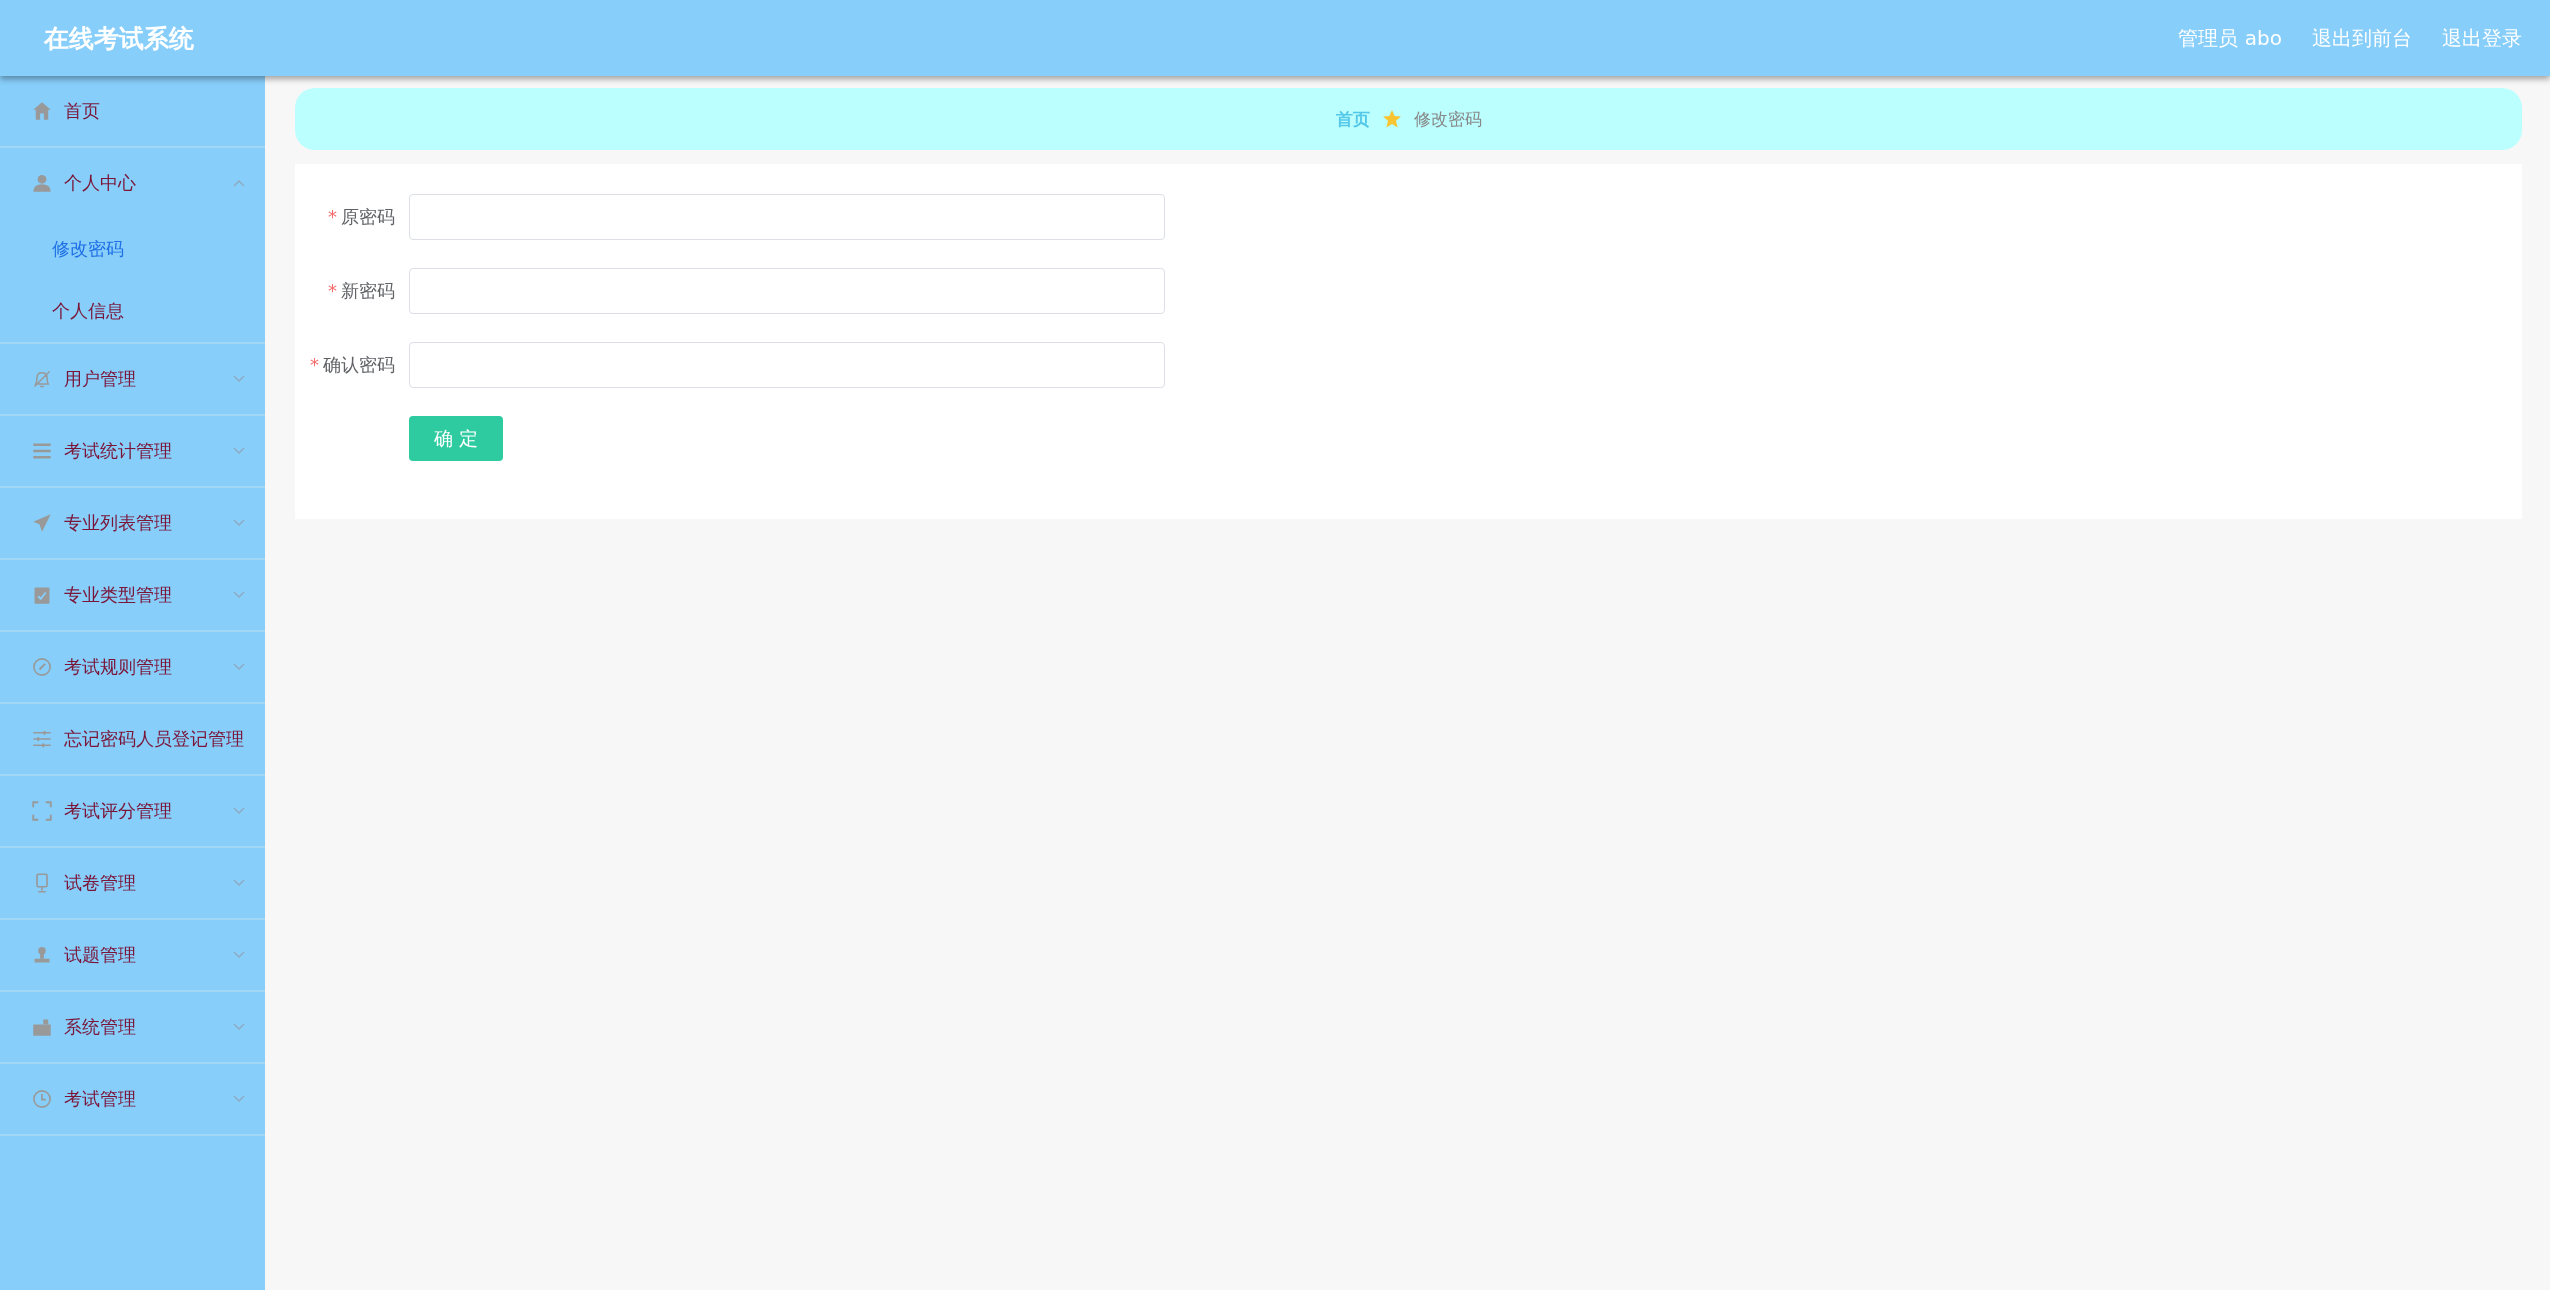 The width and height of the screenshot is (2550, 1290). What do you see at coordinates (132, 596) in the screenshot?
I see `sidebar-item: 专业类型管理` at bounding box center [132, 596].